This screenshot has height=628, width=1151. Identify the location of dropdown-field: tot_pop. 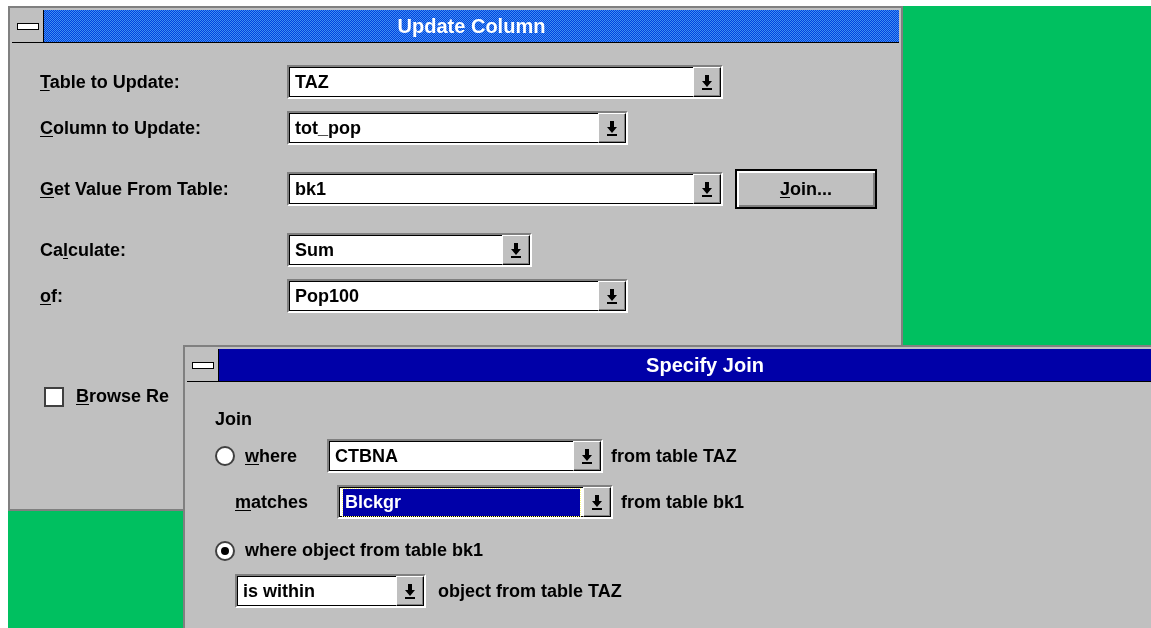
(457, 128).